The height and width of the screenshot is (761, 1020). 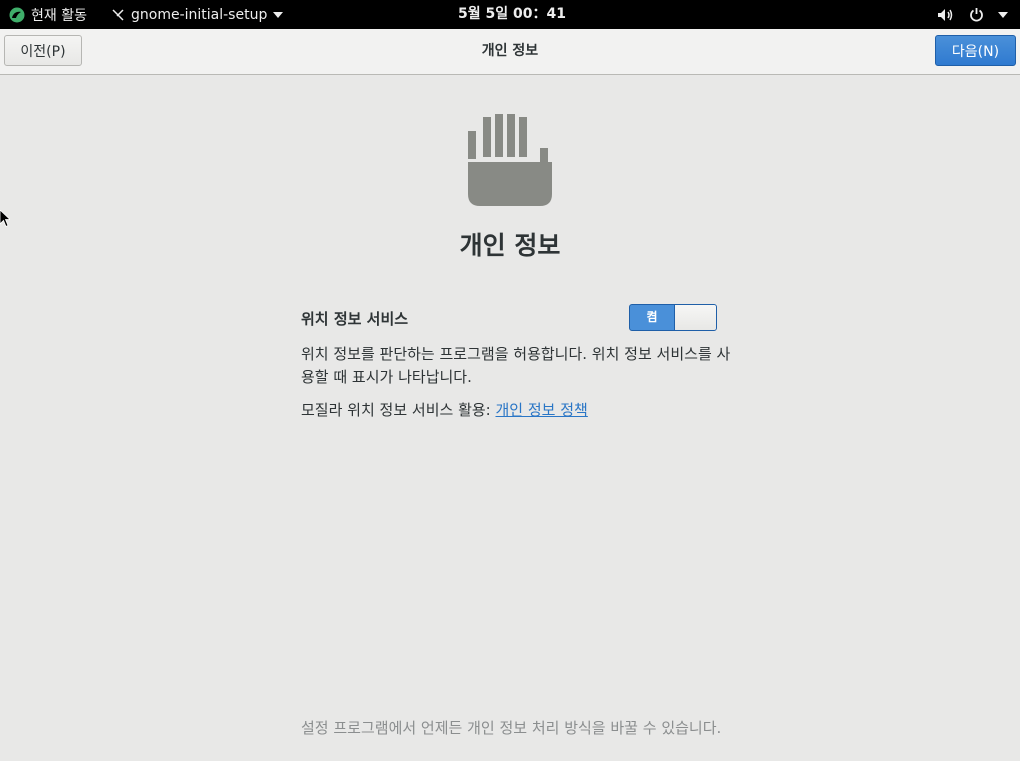 I want to click on header-title: 개인 정보, so click(x=510, y=51).